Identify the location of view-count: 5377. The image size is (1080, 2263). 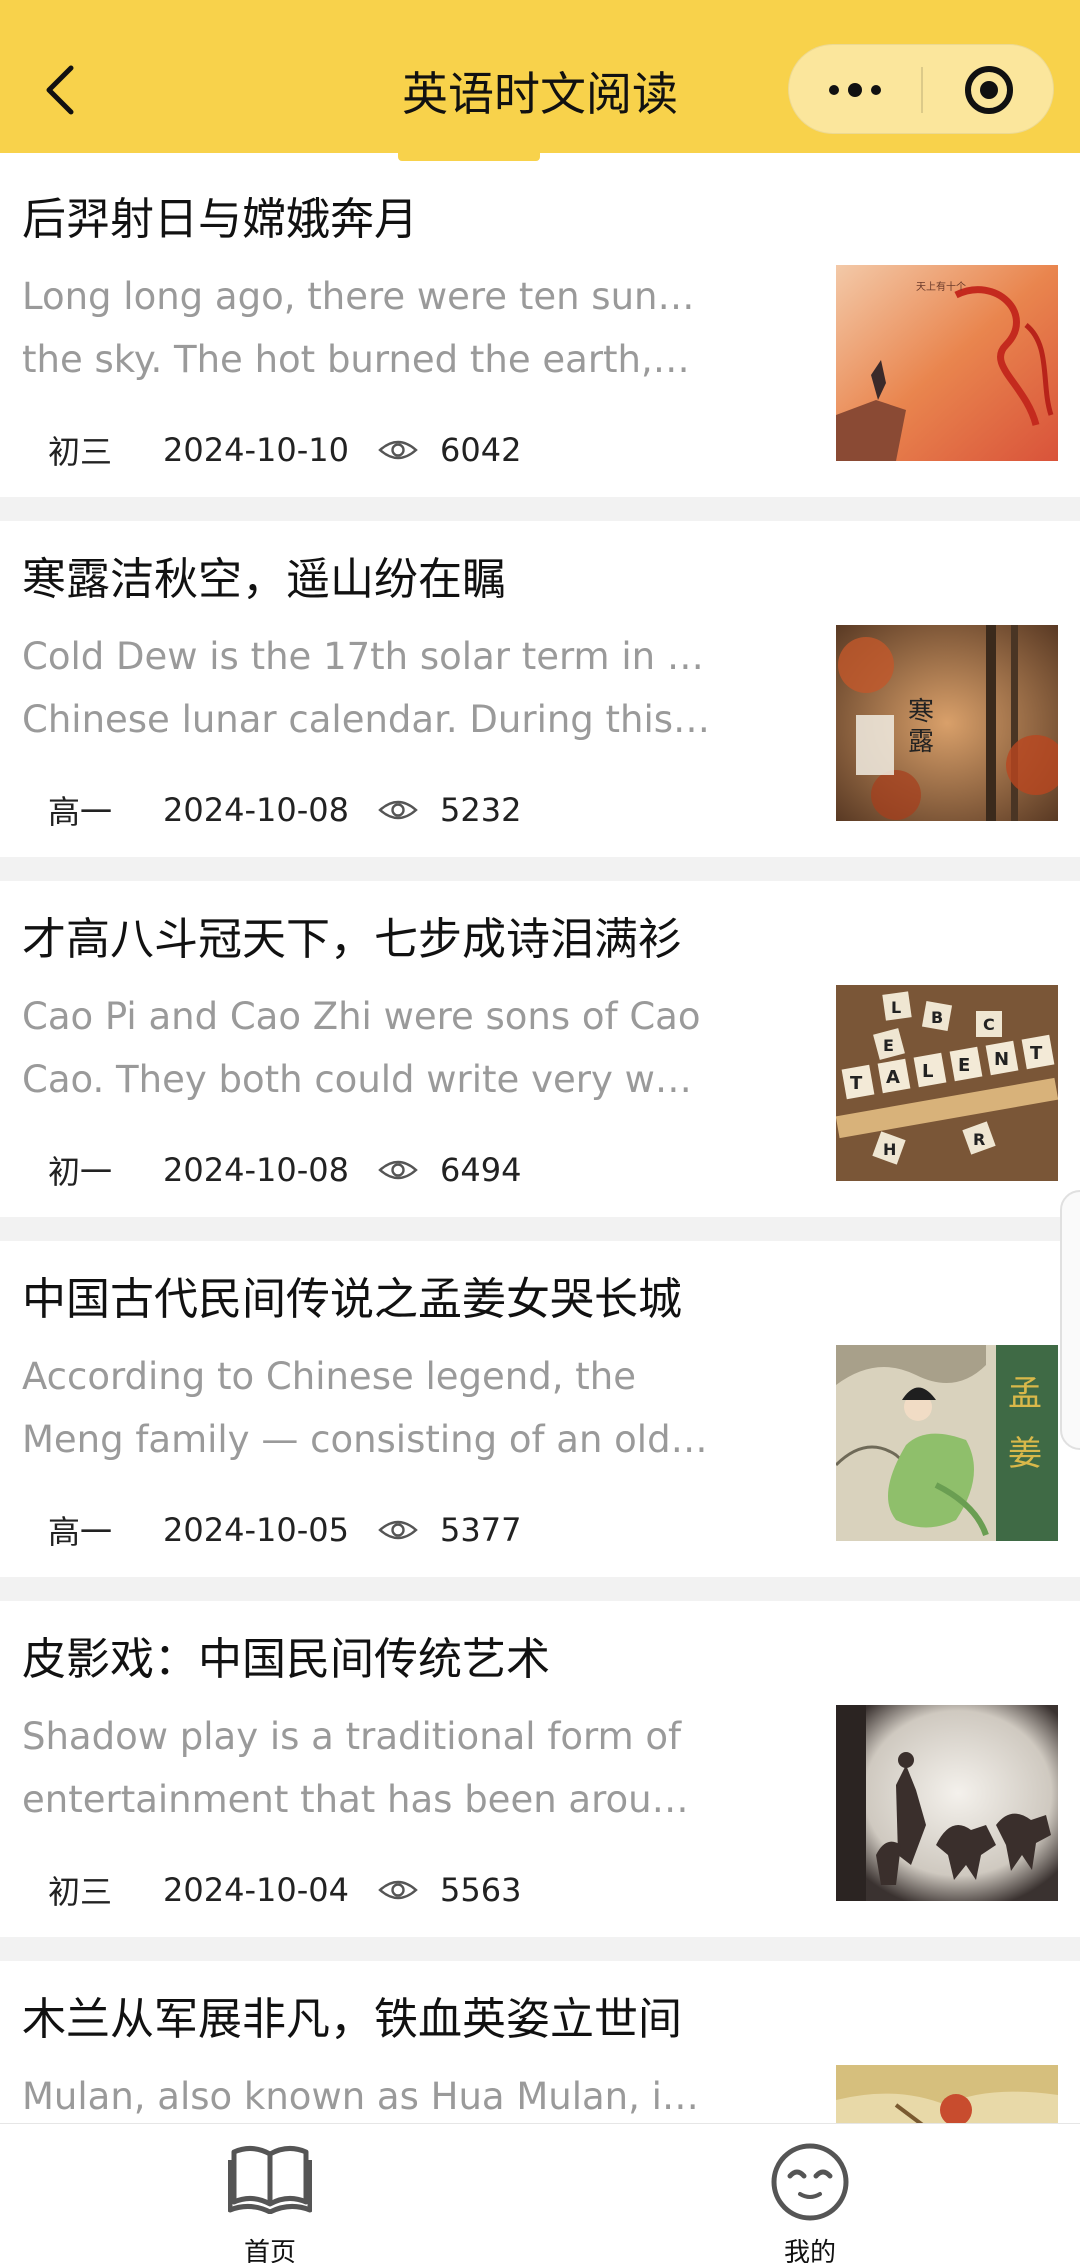
(481, 1530).